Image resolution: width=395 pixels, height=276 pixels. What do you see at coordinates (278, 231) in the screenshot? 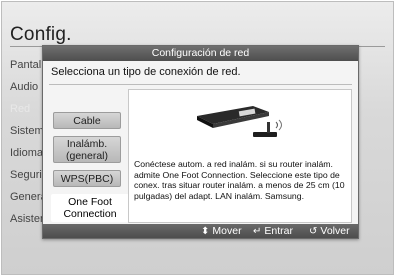
I see `enter-label: Entrar` at bounding box center [278, 231].